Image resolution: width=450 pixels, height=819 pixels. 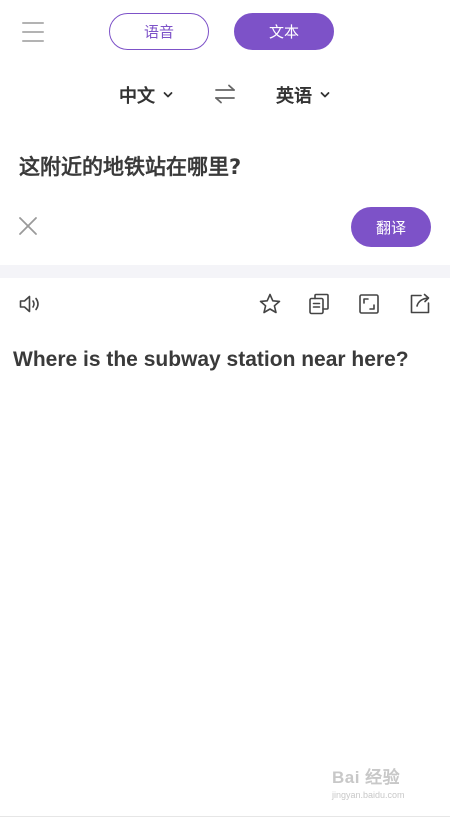 What do you see at coordinates (420, 304) in the screenshot?
I see `share-icon` at bounding box center [420, 304].